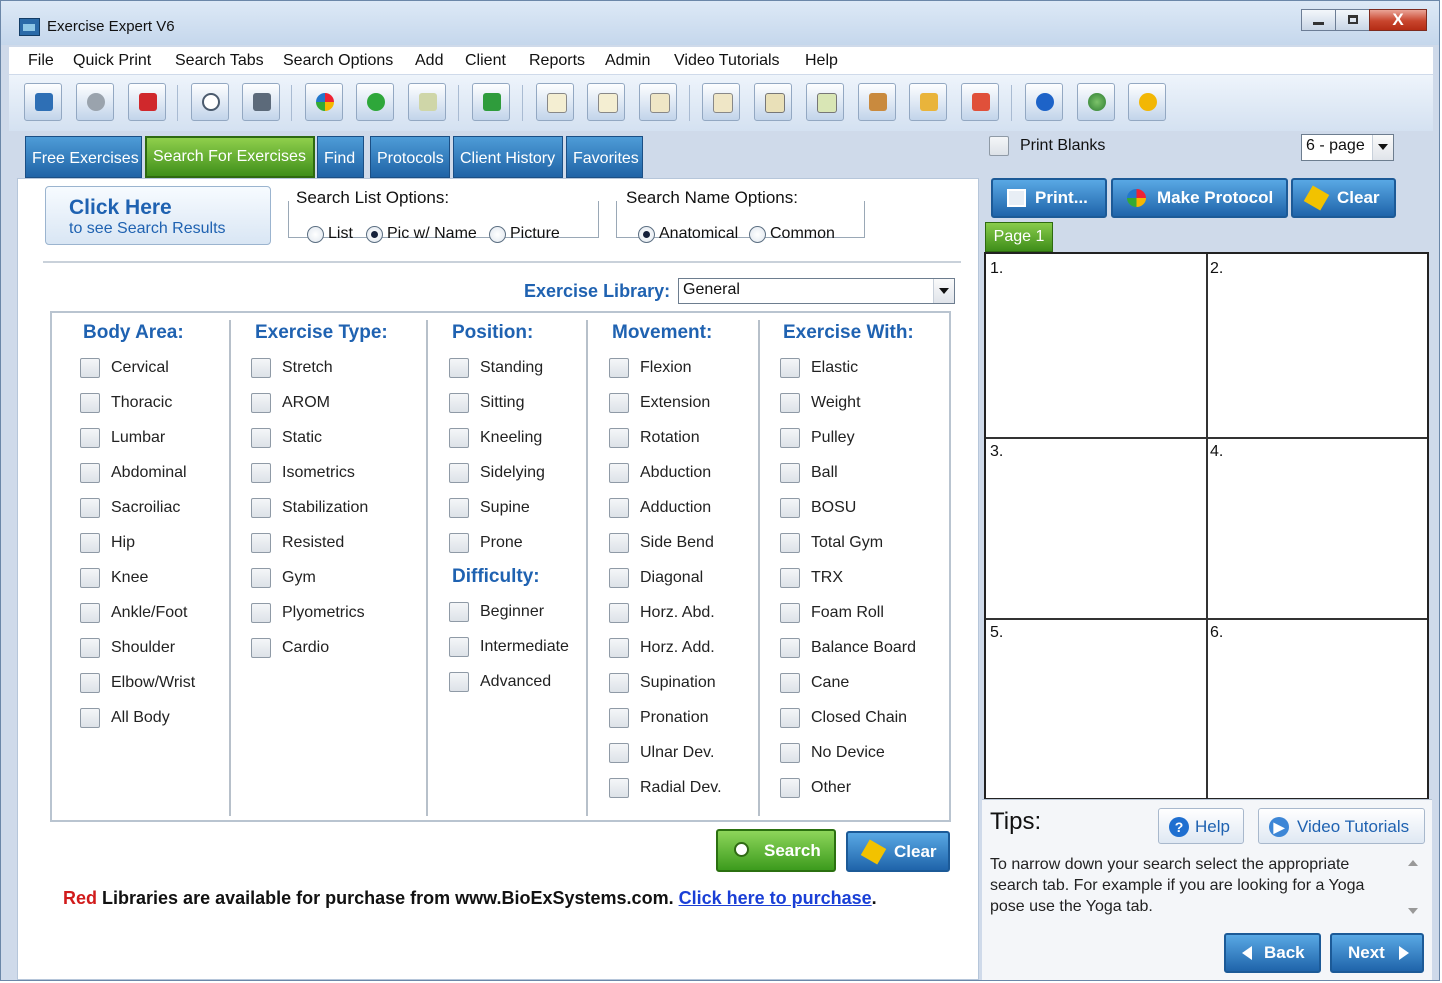  What do you see at coordinates (112, 61) in the screenshot?
I see `menu-quick-print: Quick Print` at bounding box center [112, 61].